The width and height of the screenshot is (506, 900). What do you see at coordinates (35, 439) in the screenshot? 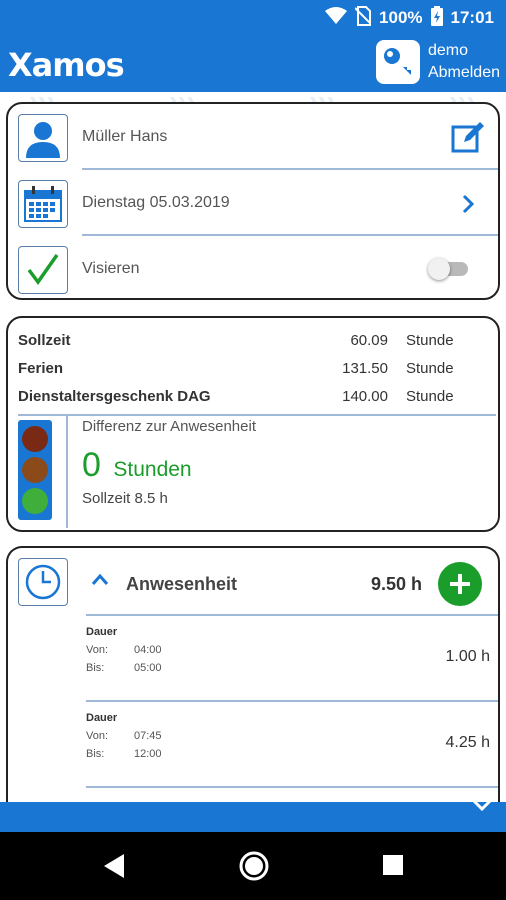
I see `red-light` at bounding box center [35, 439].